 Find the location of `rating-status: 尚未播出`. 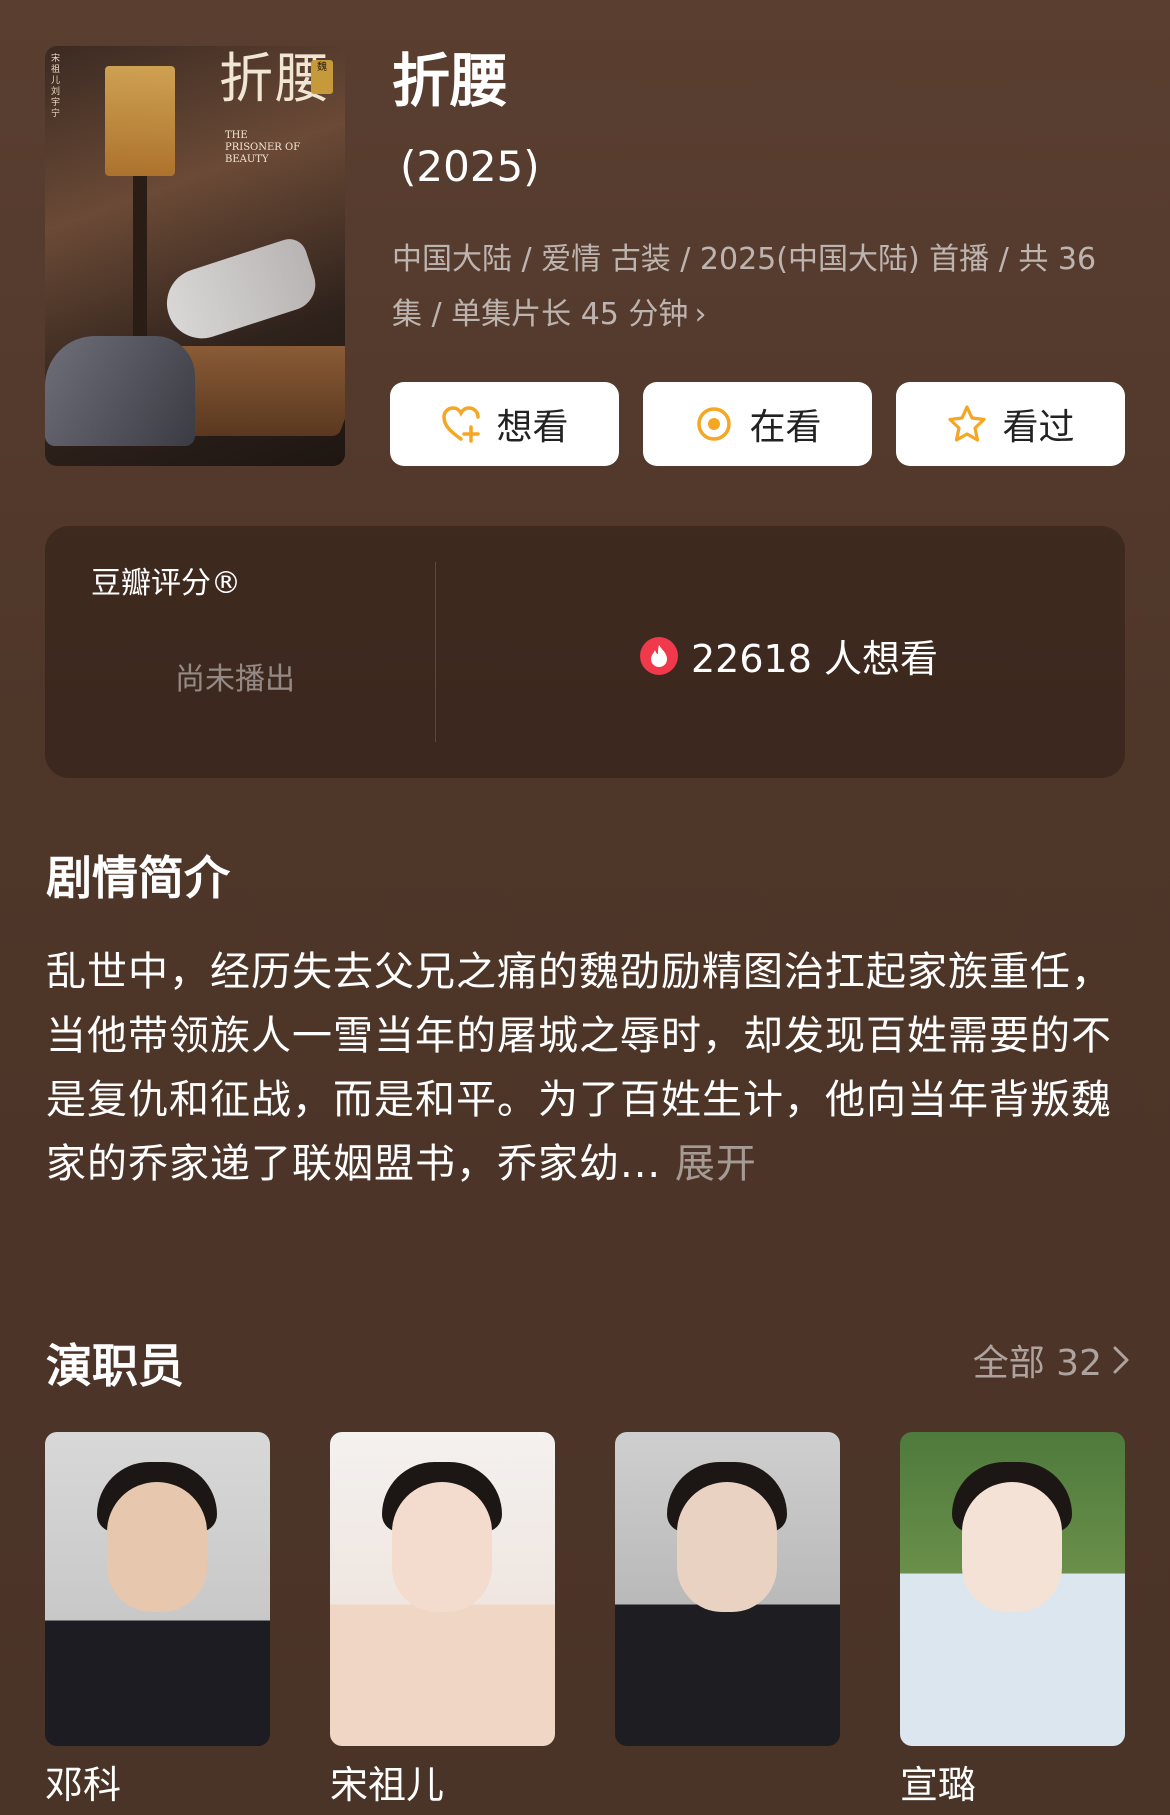

rating-status: 尚未播出 is located at coordinates (235, 679).